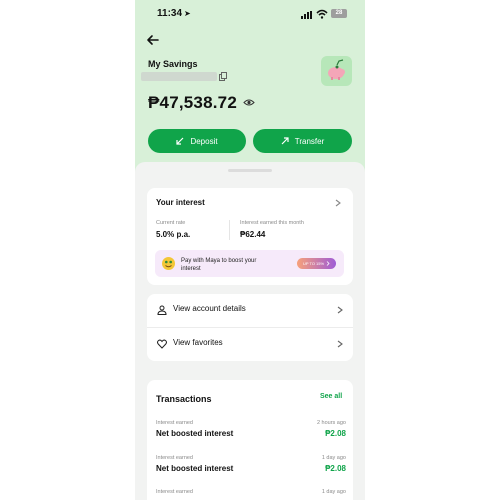 The image size is (500, 500). What do you see at coordinates (229, 230) in the screenshot?
I see `divider` at bounding box center [229, 230].